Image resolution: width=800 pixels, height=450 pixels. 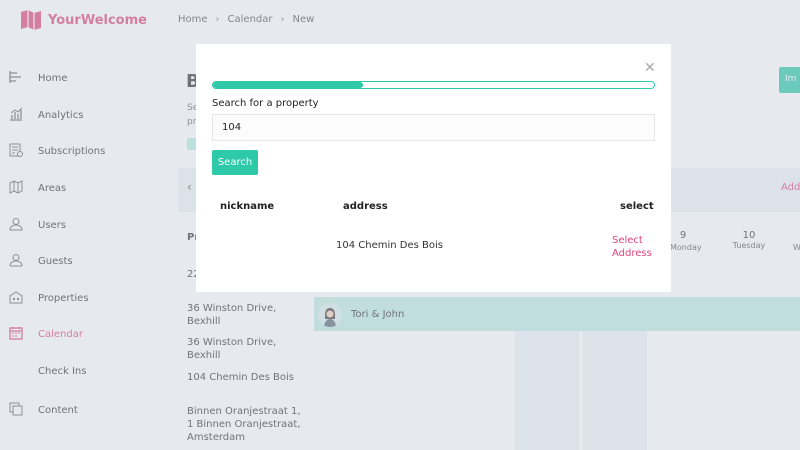 What do you see at coordinates (650, 68) in the screenshot?
I see `close-icon: ✕` at bounding box center [650, 68].